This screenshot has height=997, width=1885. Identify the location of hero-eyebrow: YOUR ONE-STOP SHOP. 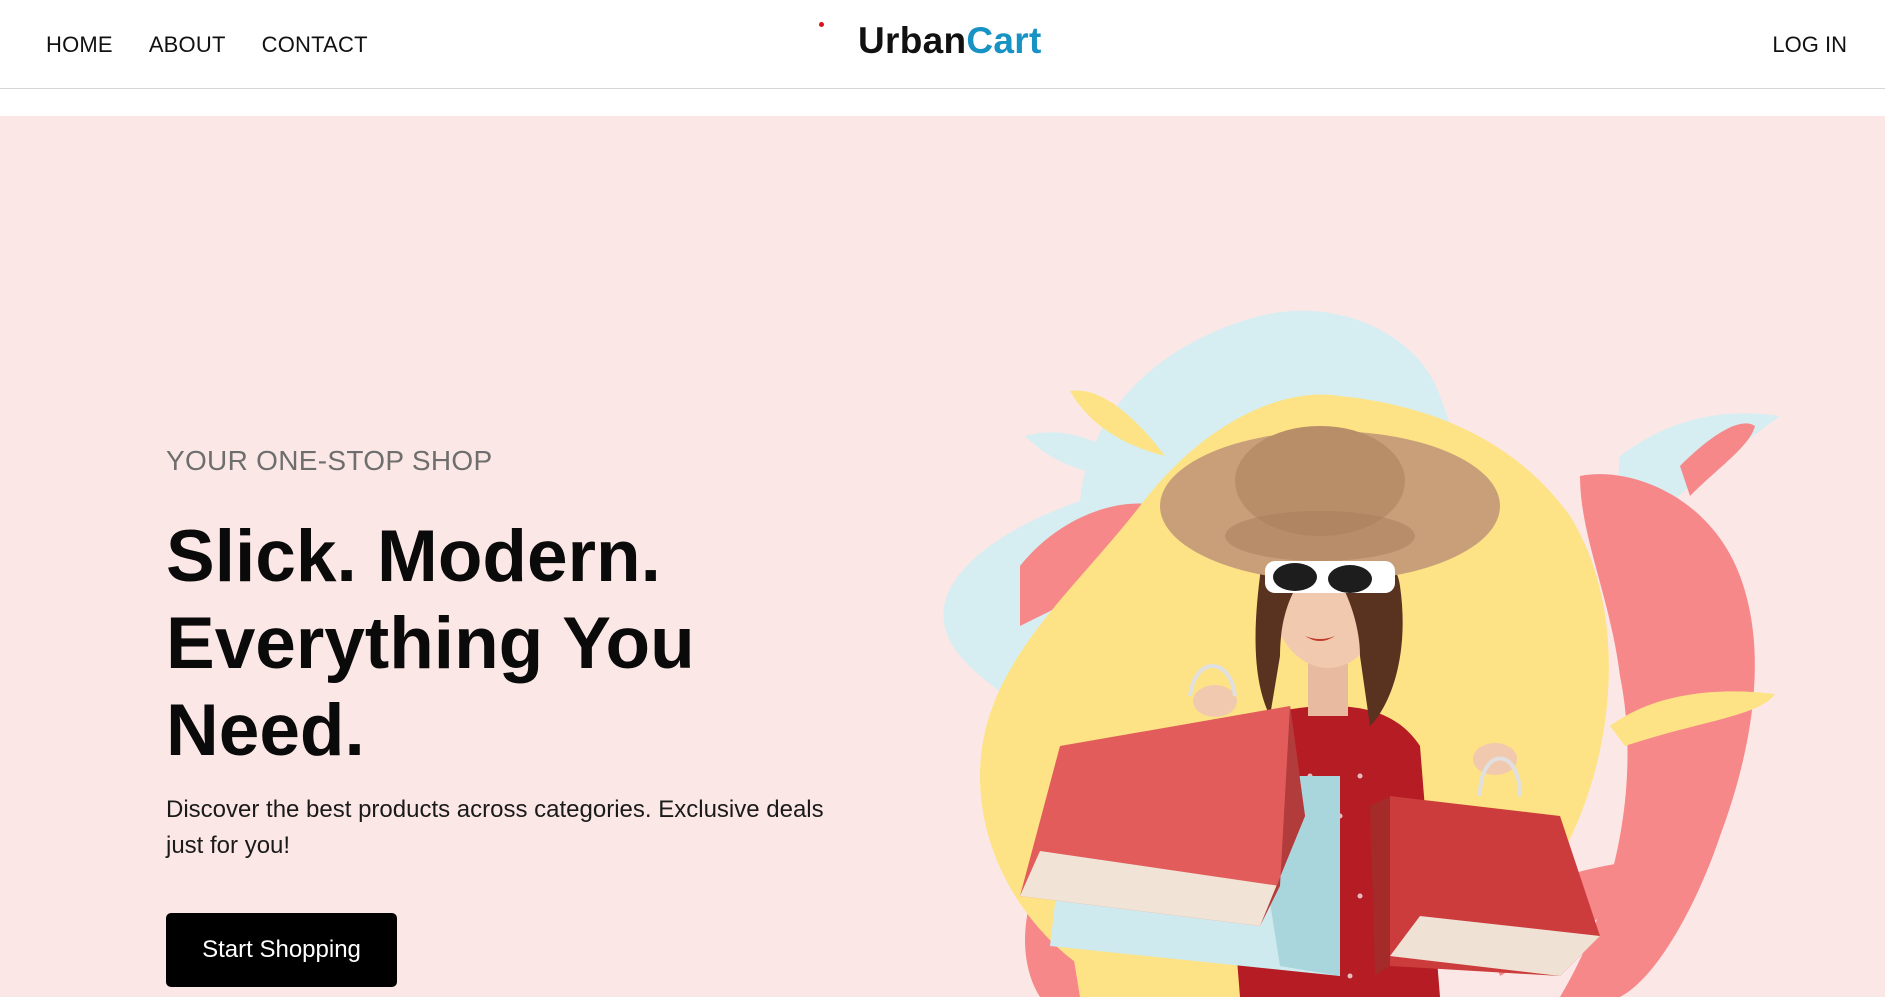
(329, 460).